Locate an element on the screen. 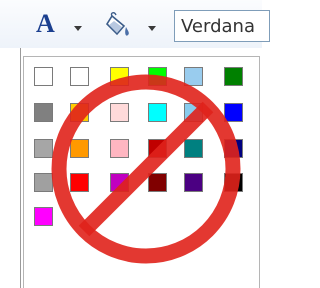  font-name-select: Verdana is located at coordinates (222, 26).